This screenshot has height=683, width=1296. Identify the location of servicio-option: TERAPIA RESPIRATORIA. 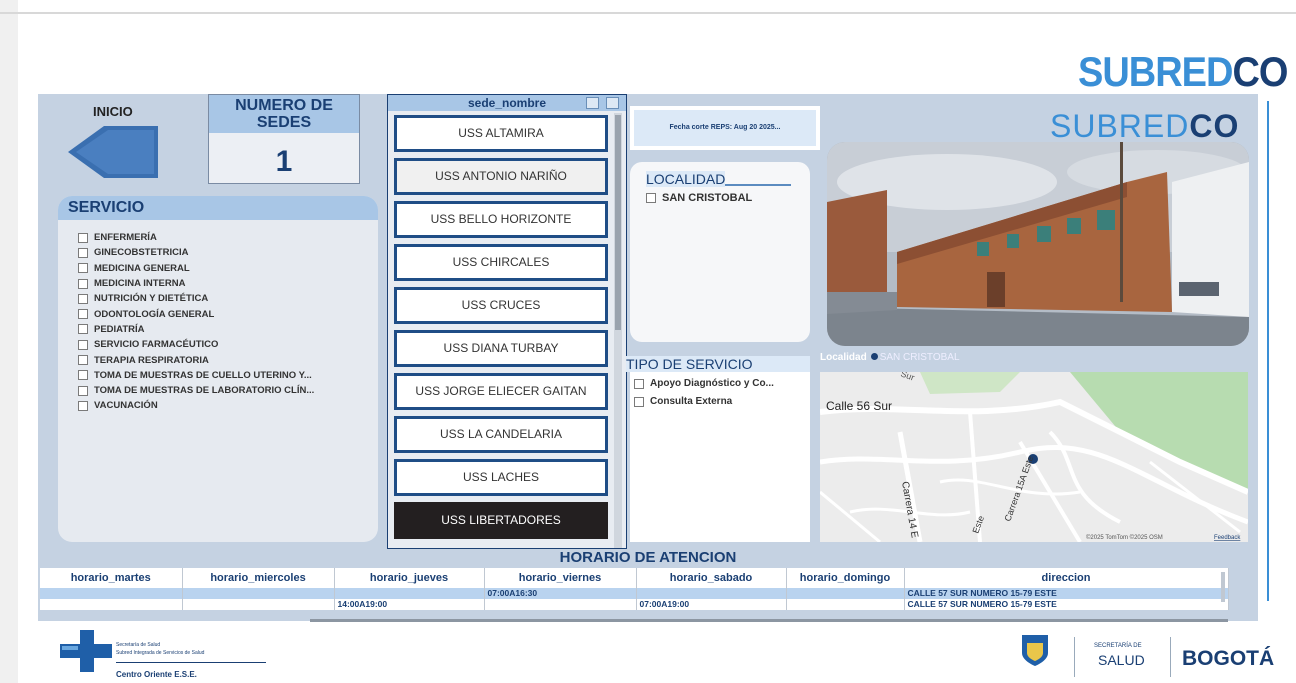
(228, 359).